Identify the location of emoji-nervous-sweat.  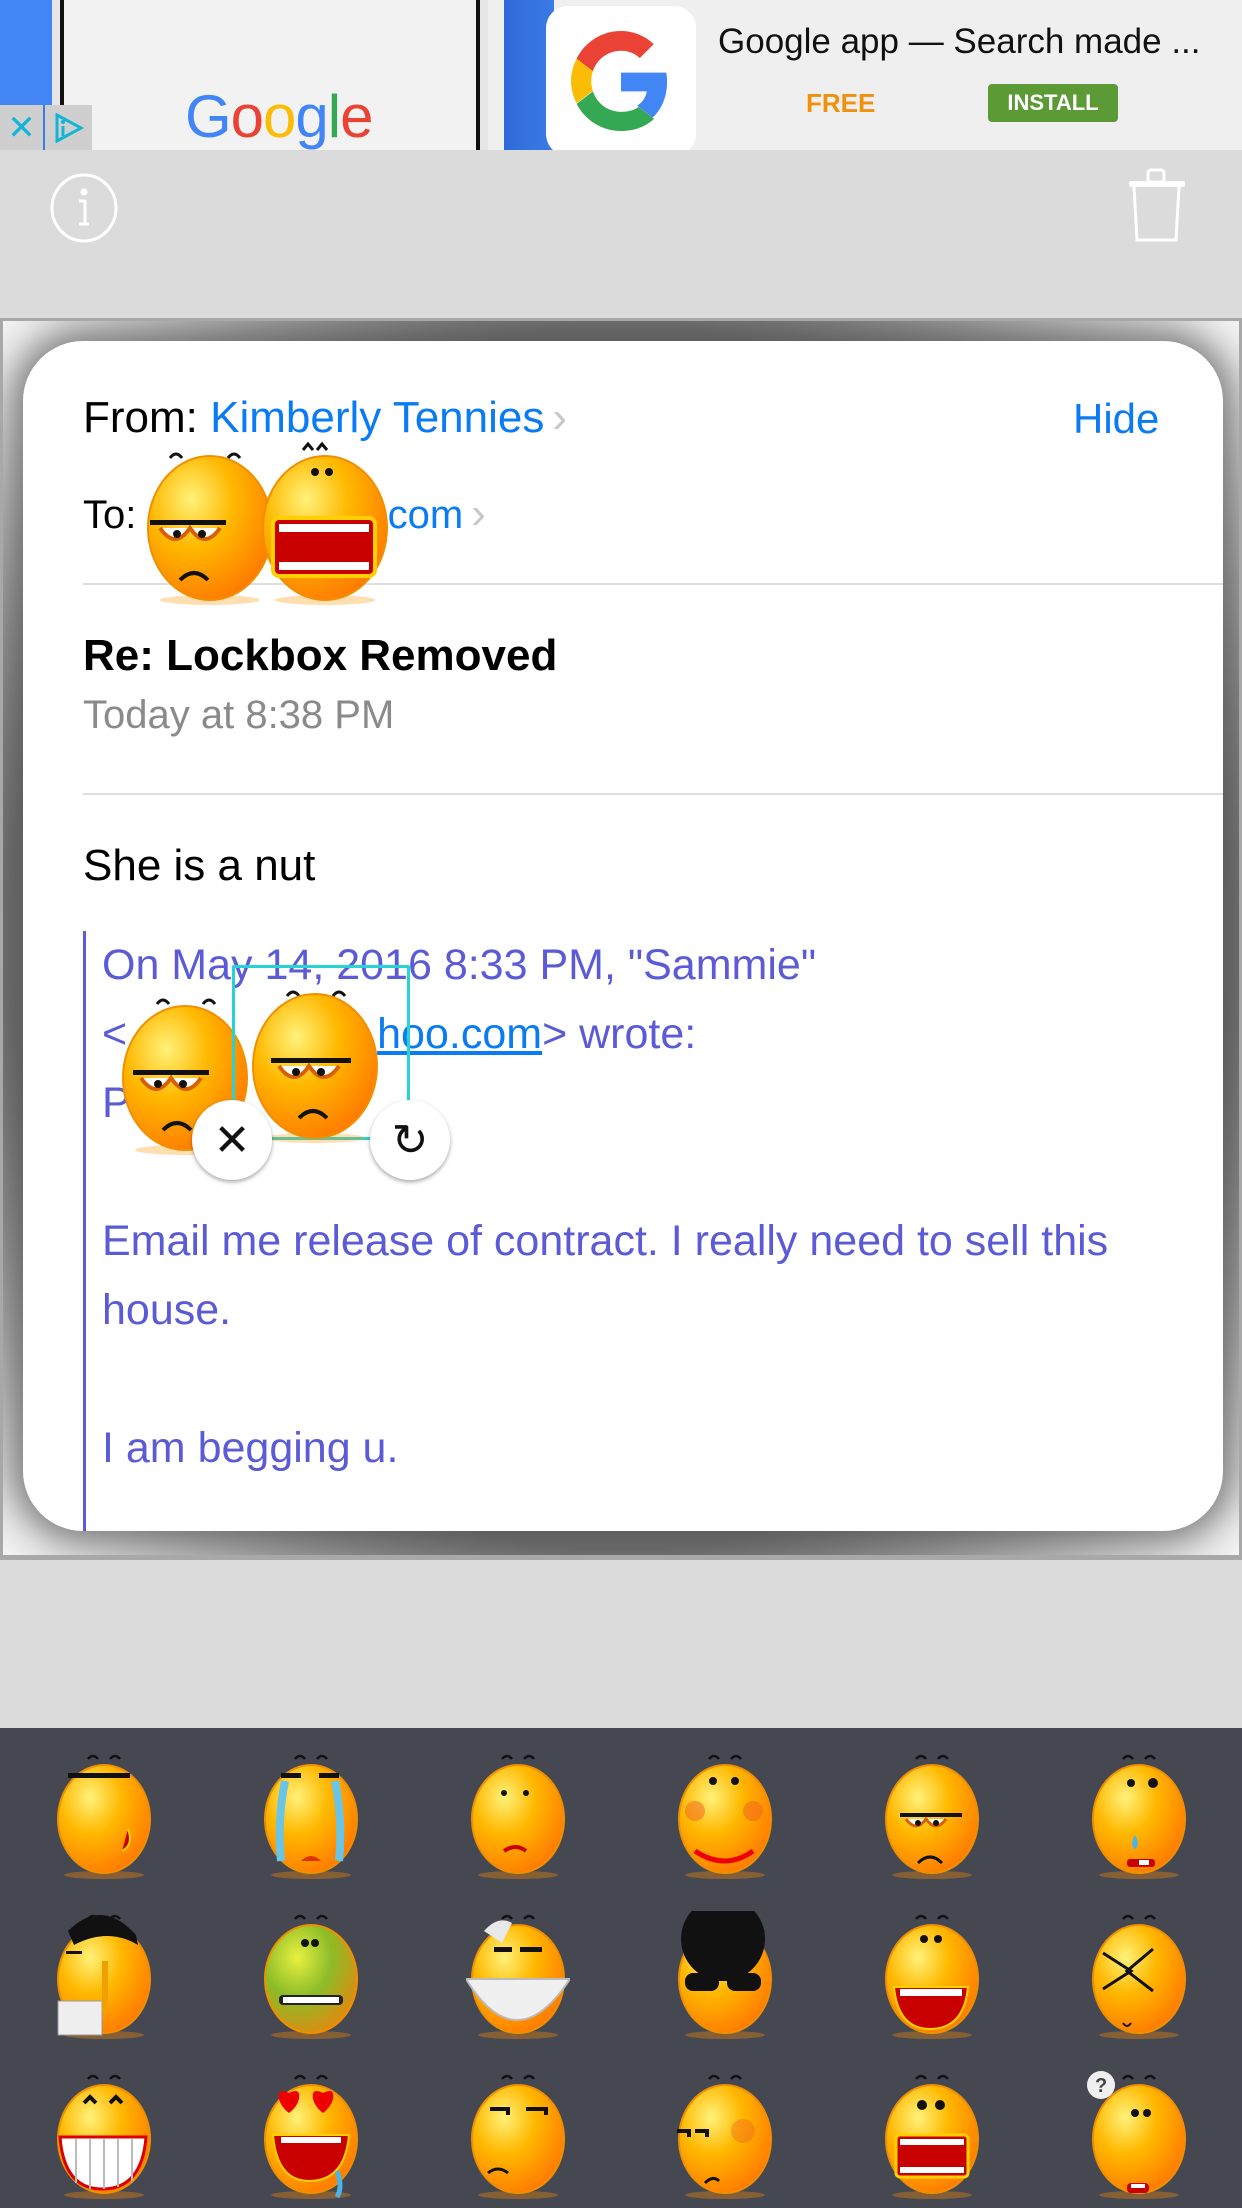
(1138, 1816).